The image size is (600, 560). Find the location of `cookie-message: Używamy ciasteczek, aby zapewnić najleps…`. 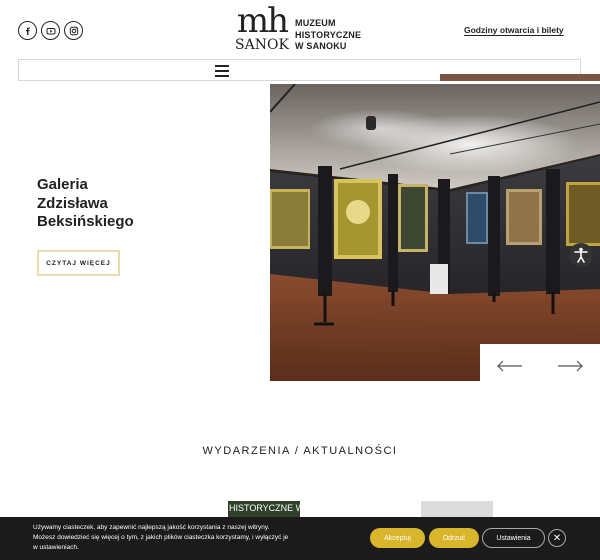

cookie-message: Używamy ciasteczek, aby zapewnić najleps… is located at coordinates (178, 538).